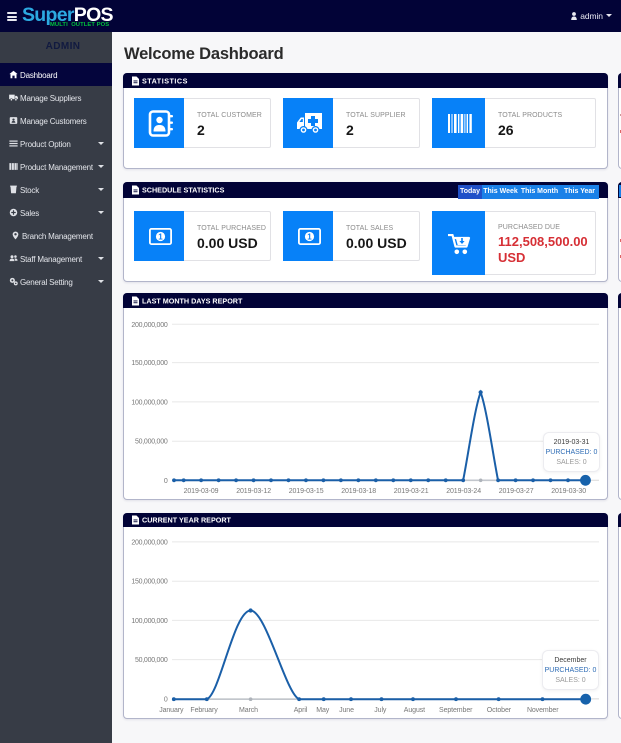  I want to click on svg-text: 2019-03-15, so click(306, 491).